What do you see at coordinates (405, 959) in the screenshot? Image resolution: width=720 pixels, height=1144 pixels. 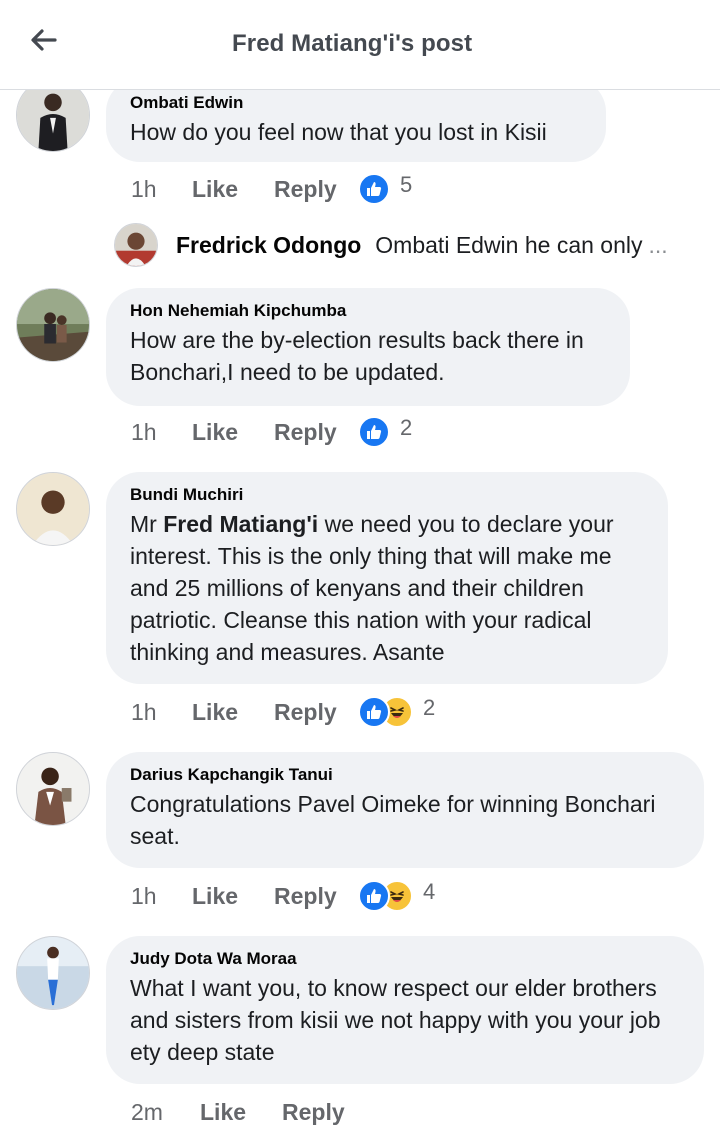 I see `comment-author: Judy Dota Wa Moraa` at bounding box center [405, 959].